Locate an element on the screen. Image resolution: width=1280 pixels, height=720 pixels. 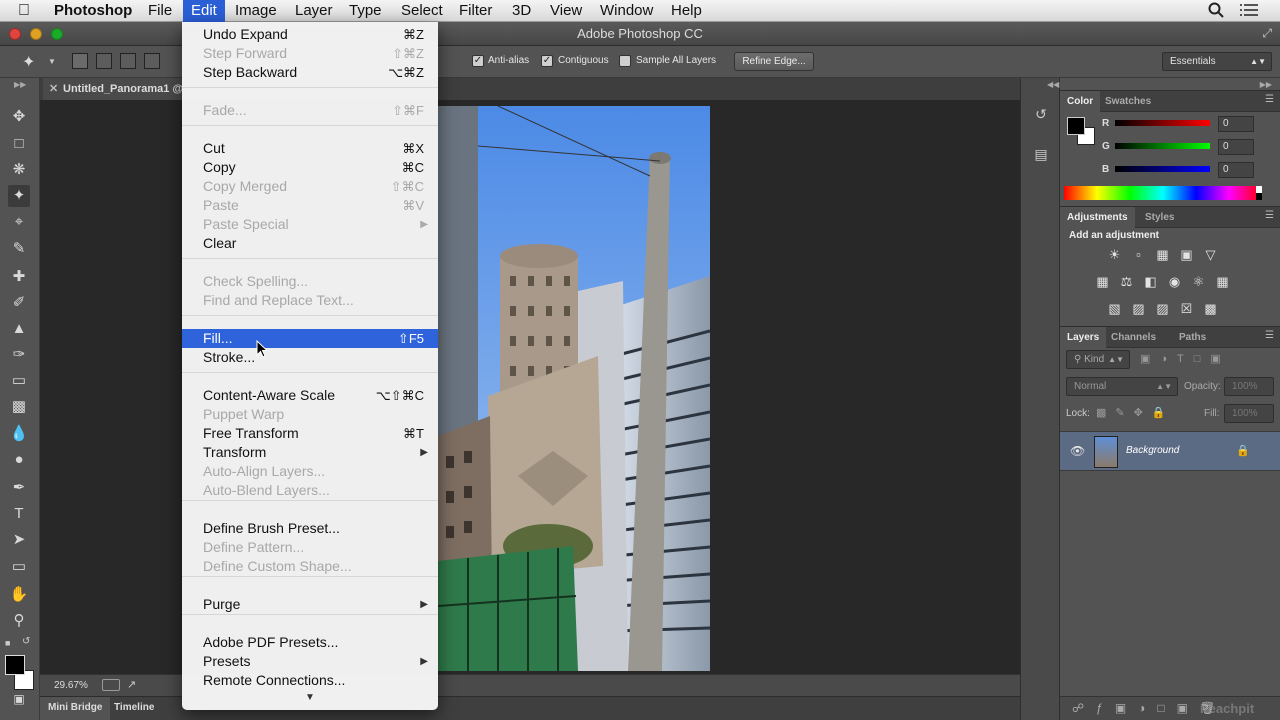
color-balance-icon: ⚖ is located at coordinates (1126, 281).